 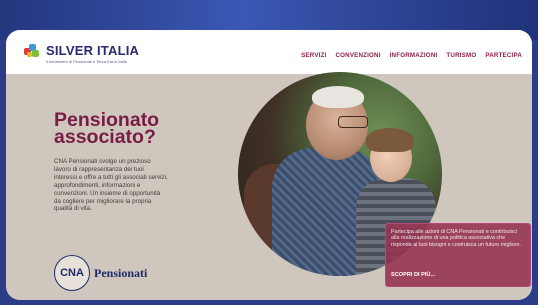 I want to click on hero-title: Pensionato associato?, so click(x=106, y=129).